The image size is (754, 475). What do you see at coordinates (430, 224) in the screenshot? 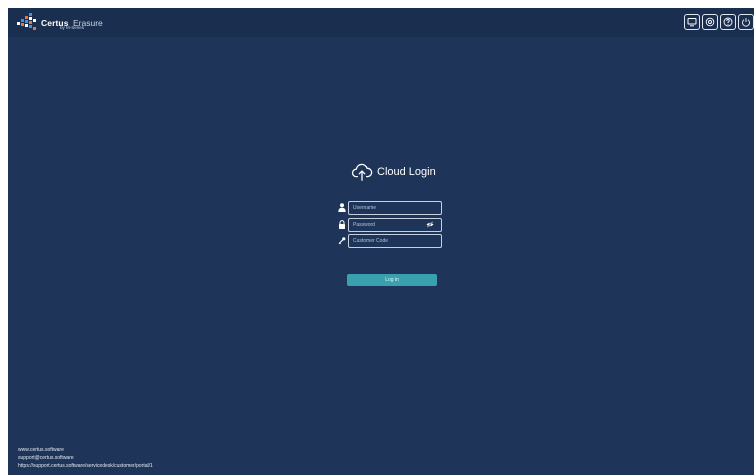
I see `eye-slash-icon` at bounding box center [430, 224].